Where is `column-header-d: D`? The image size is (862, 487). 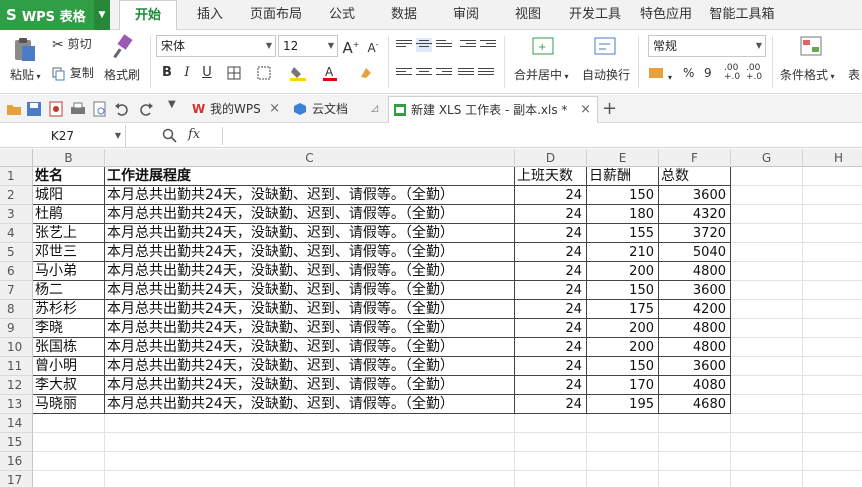 column-header-d: D is located at coordinates (551, 158).